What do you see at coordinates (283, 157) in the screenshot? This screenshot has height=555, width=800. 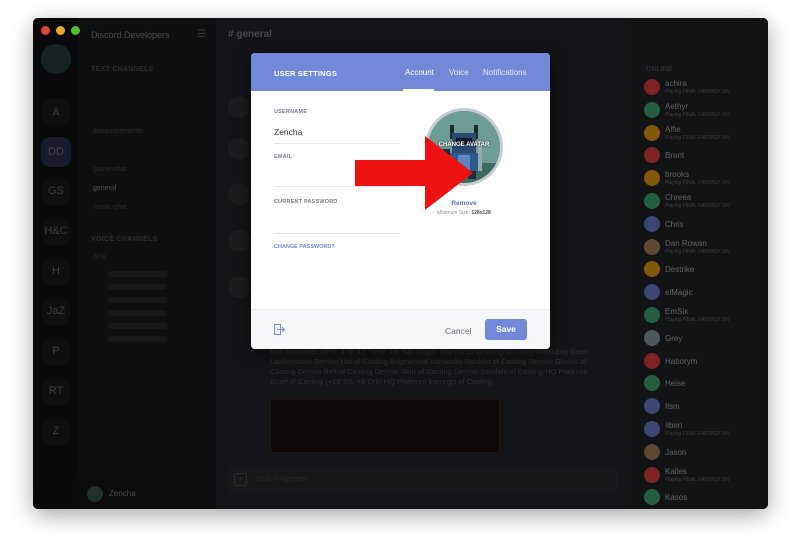 I see `email-label: EMAIL` at bounding box center [283, 157].